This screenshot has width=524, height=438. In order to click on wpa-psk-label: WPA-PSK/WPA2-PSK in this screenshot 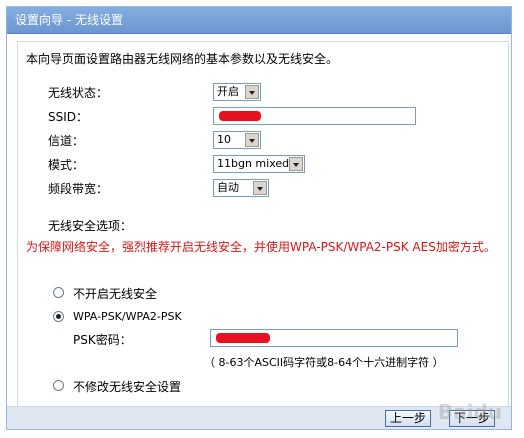, I will do `click(127, 316)`.